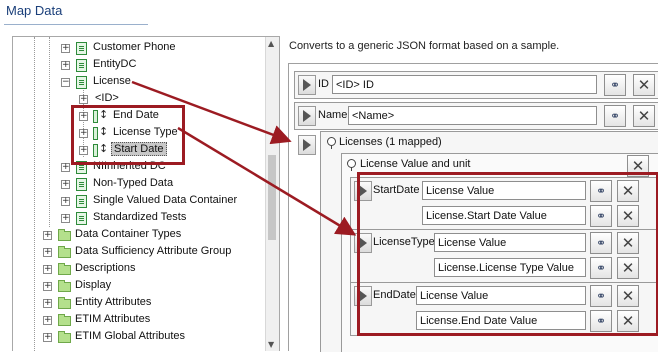 This screenshot has width=658, height=352. What do you see at coordinates (93, 285) in the screenshot?
I see `tree-item-label: Display` at bounding box center [93, 285].